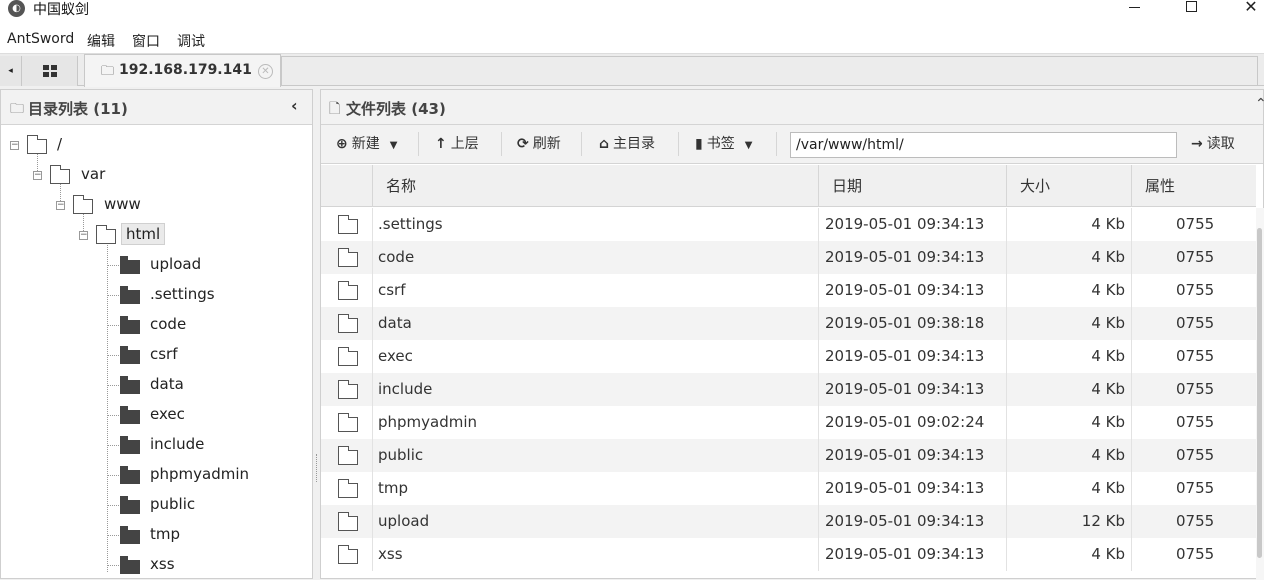 This screenshot has width=1264, height=580. I want to click on file-row: tmp 2019-05-01 09:34:13 4 Kb 0755, so click(788, 488).